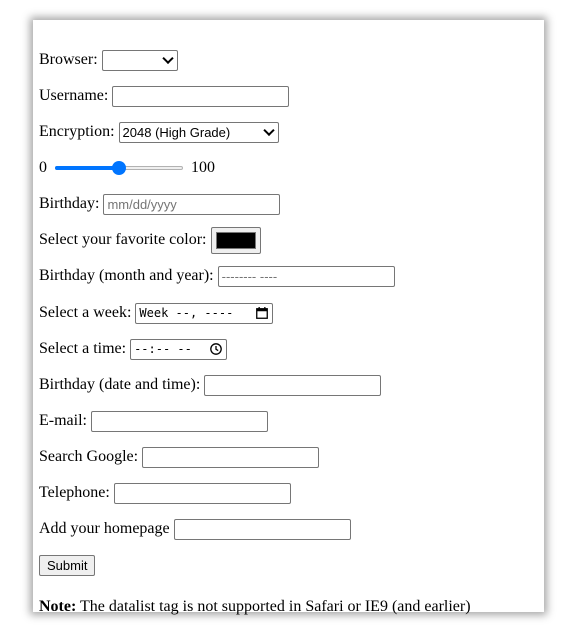 The width and height of the screenshot is (577, 642). What do you see at coordinates (104, 528) in the screenshot?
I see `homepage-label: Add your homepage` at bounding box center [104, 528].